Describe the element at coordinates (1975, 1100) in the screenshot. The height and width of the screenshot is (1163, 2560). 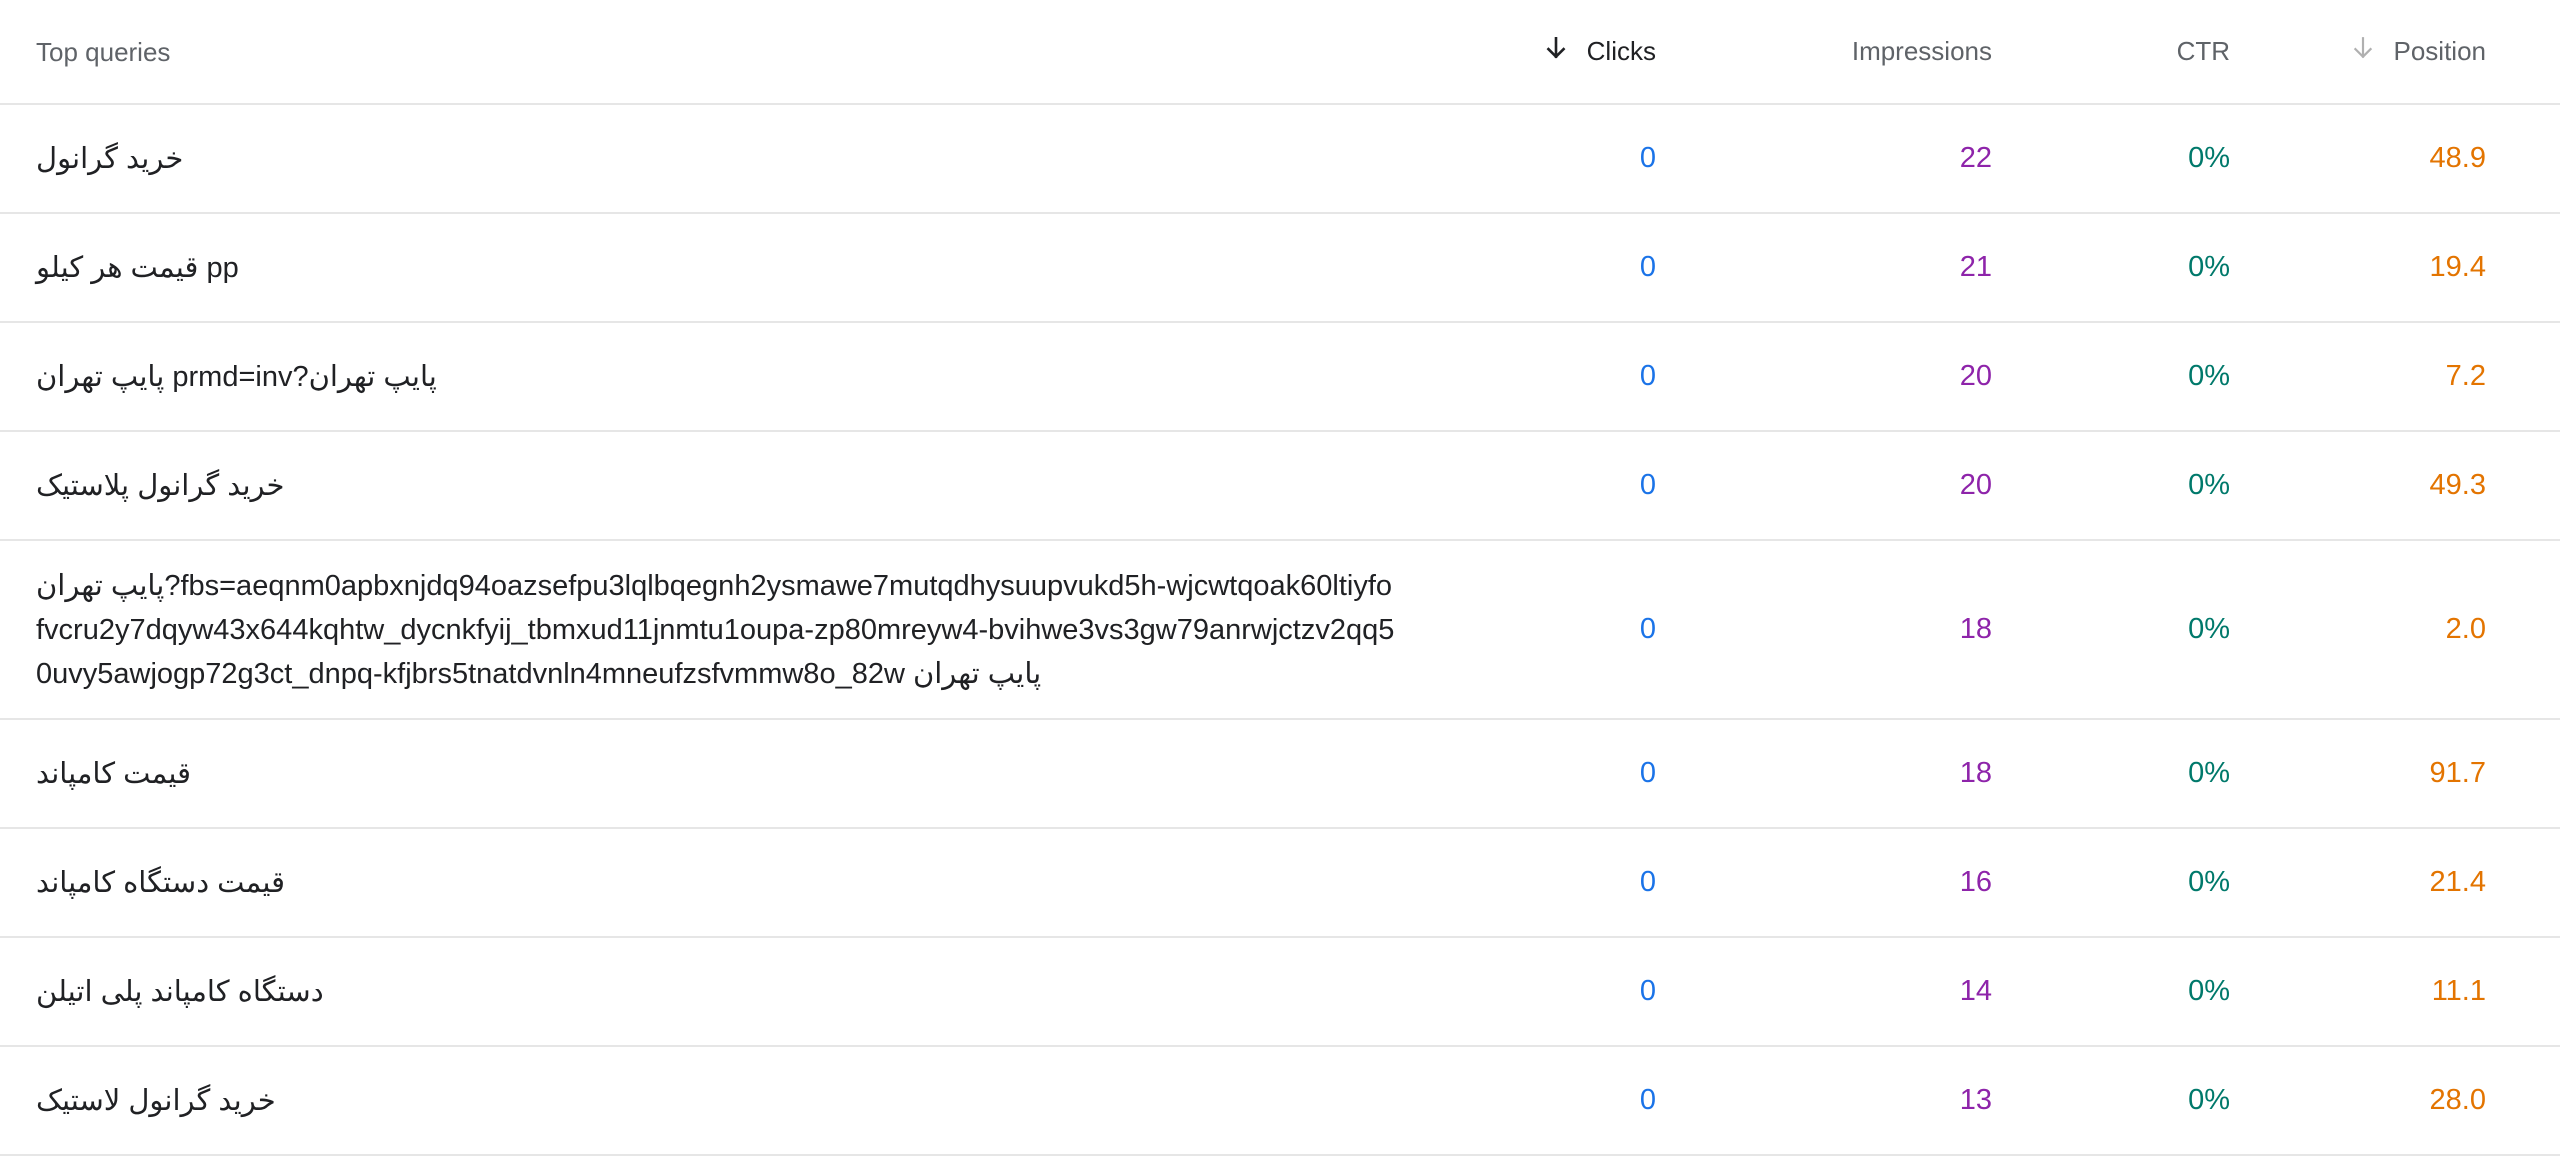
I see `impressions-cell: 13` at that location.